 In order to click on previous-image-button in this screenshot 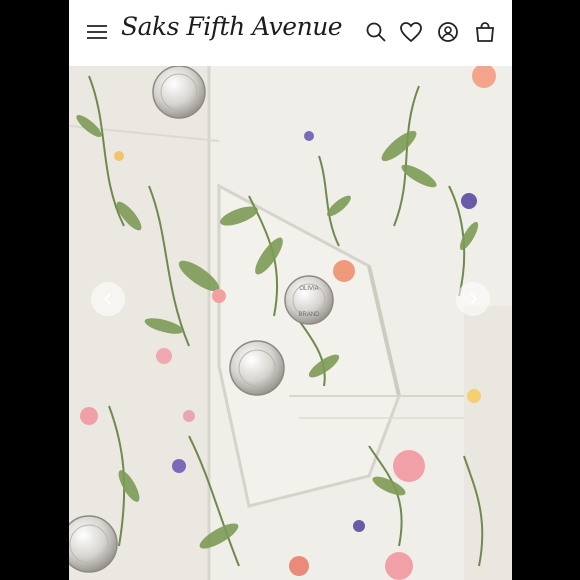, I will do `click(108, 299)`.